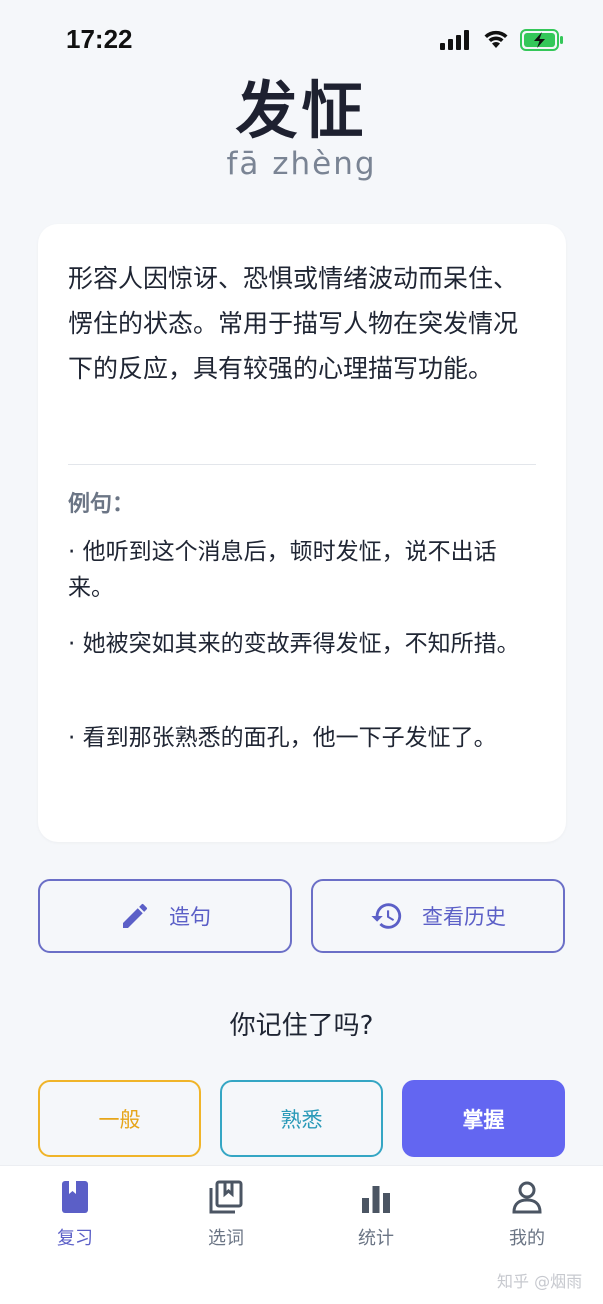 The width and height of the screenshot is (603, 1304). What do you see at coordinates (376, 1215) in the screenshot?
I see `tab-stats: 统计` at bounding box center [376, 1215].